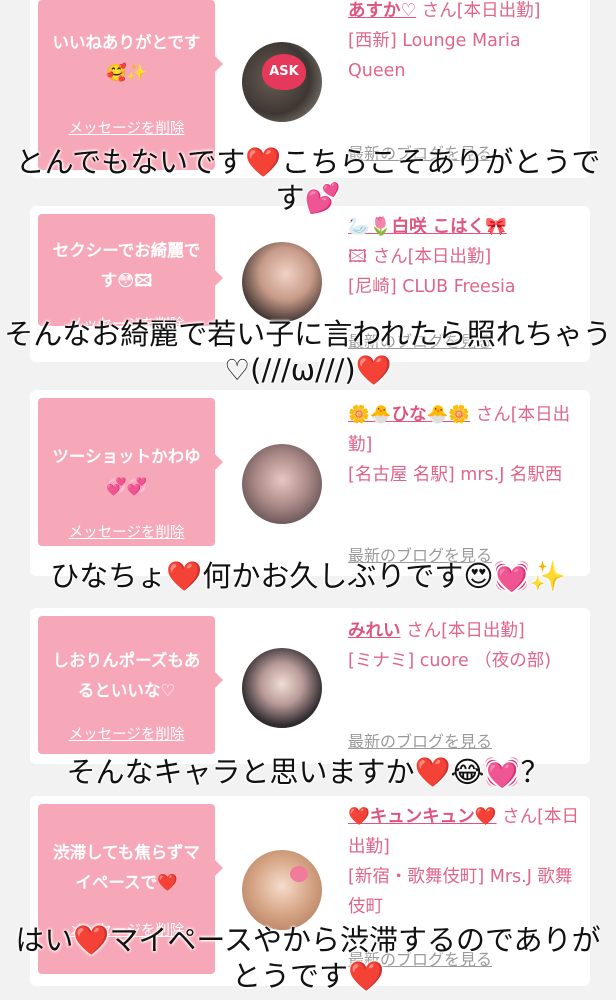 This screenshot has width=616, height=1000. What do you see at coordinates (422, 817) in the screenshot?
I see `sender-name-link: ❤️キュンキュン❤️` at bounding box center [422, 817].